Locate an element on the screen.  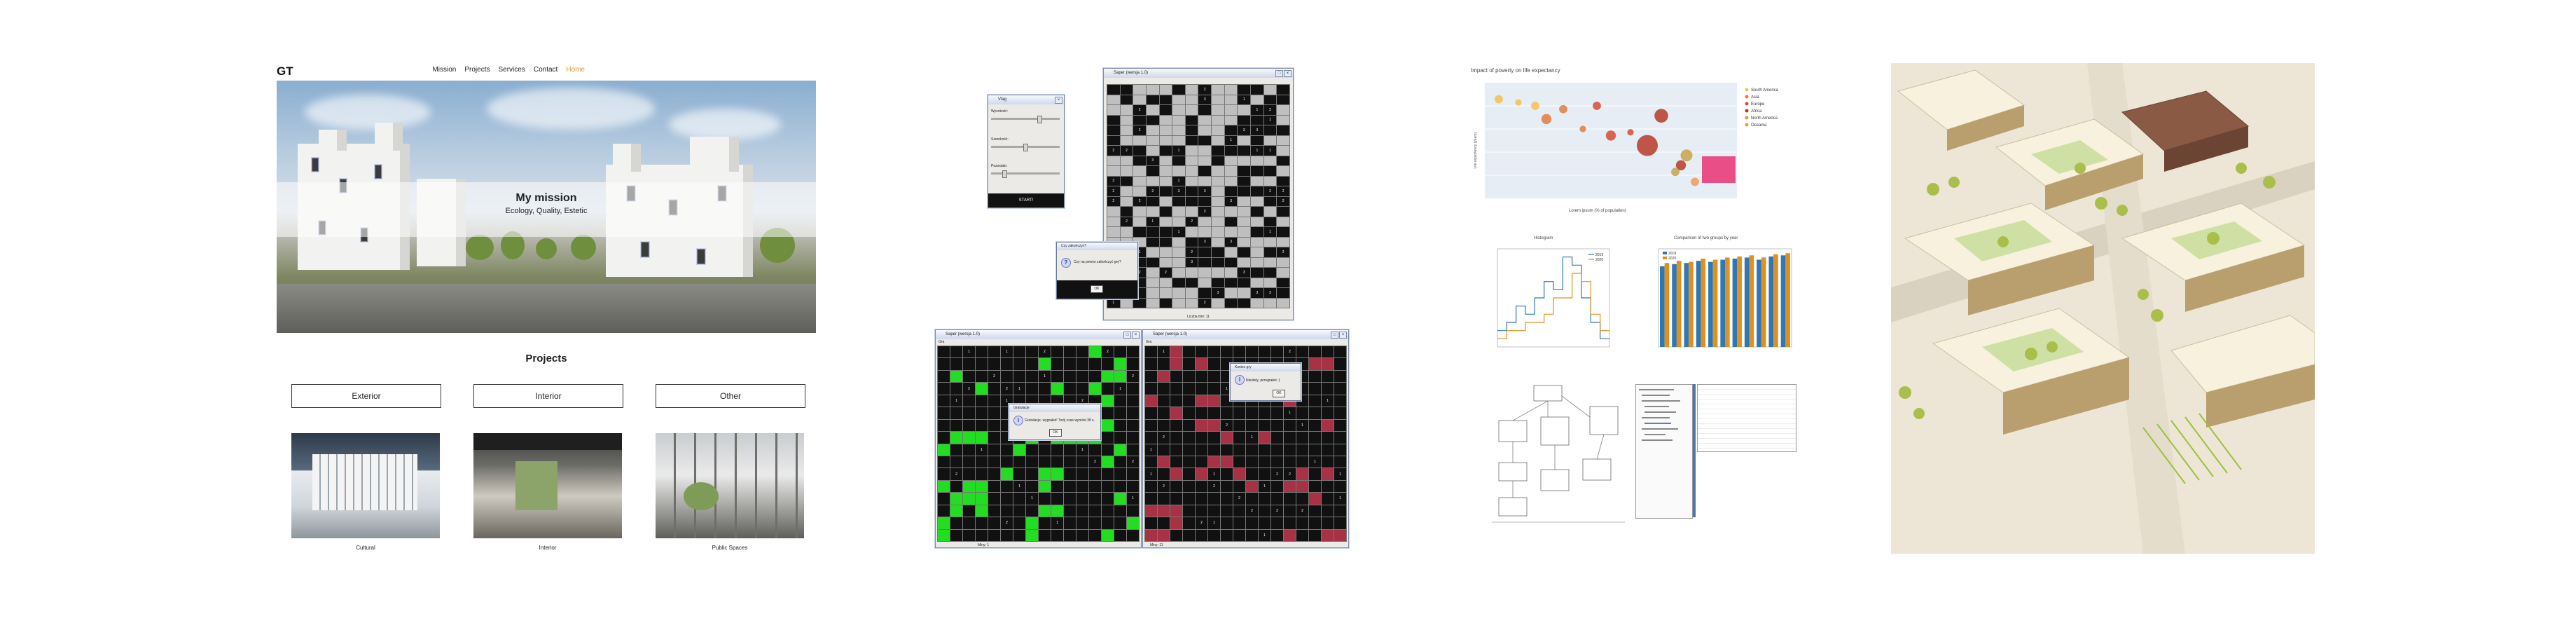
thumbnail-cultural is located at coordinates (366, 485).